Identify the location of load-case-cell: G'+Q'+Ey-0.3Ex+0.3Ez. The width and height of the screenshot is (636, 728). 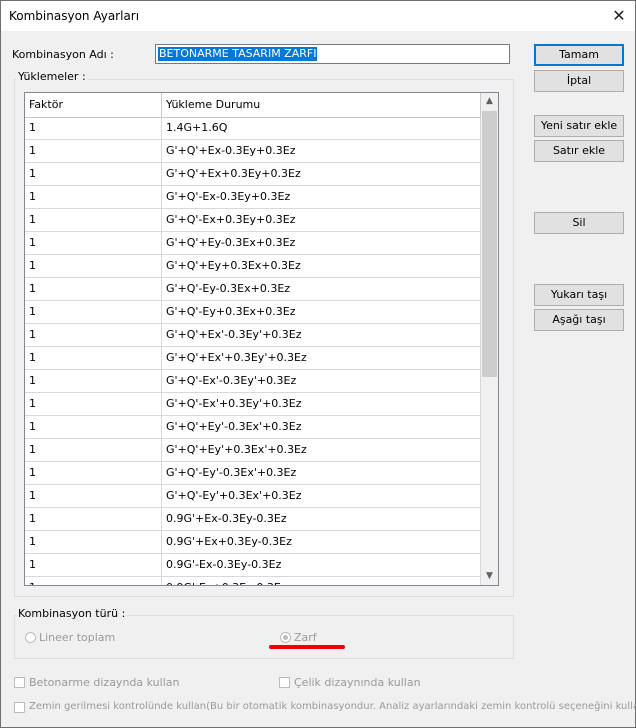
(321, 243).